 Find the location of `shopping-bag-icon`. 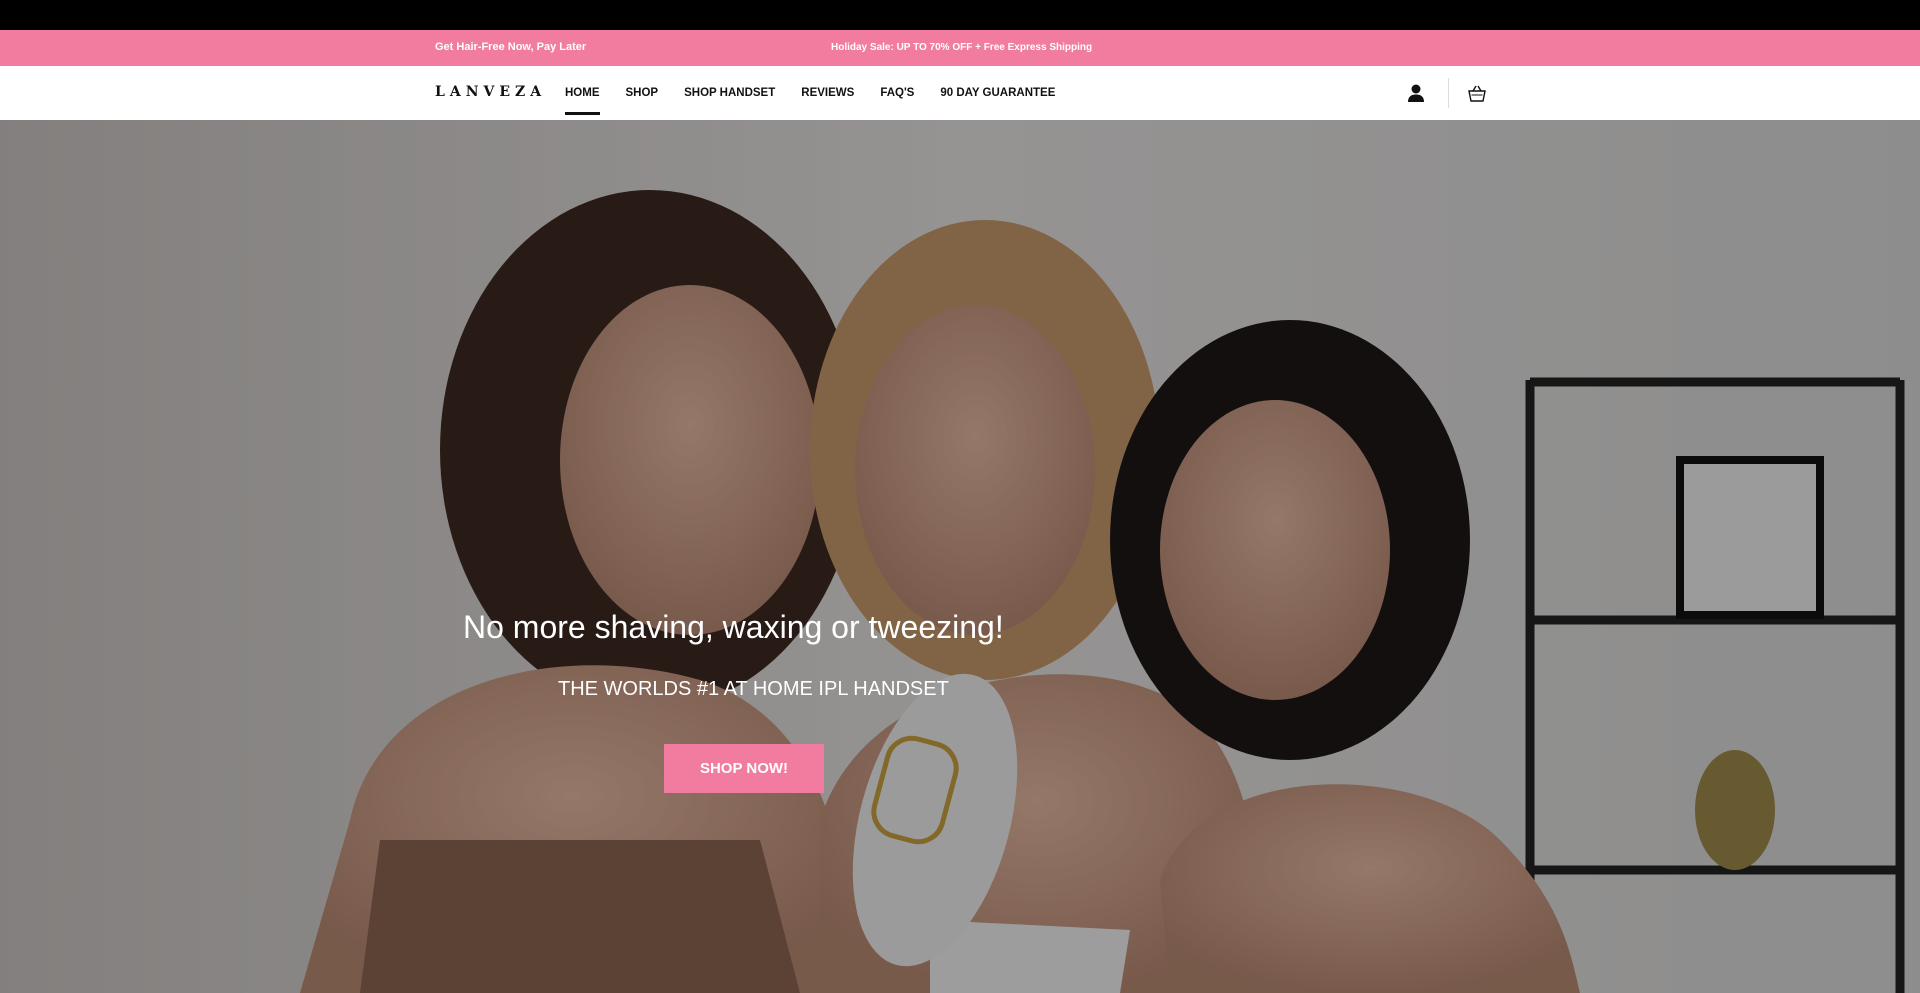

shopping-bag-icon is located at coordinates (1477, 93).